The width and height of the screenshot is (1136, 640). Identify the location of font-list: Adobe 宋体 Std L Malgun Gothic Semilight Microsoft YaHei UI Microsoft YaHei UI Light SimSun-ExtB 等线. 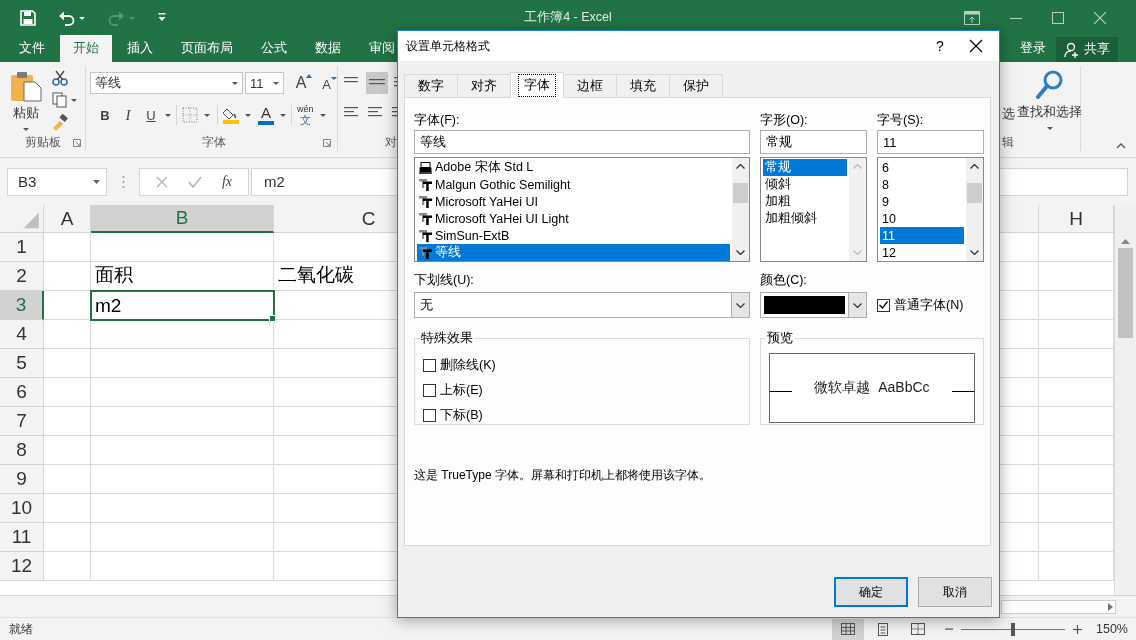
(582, 209).